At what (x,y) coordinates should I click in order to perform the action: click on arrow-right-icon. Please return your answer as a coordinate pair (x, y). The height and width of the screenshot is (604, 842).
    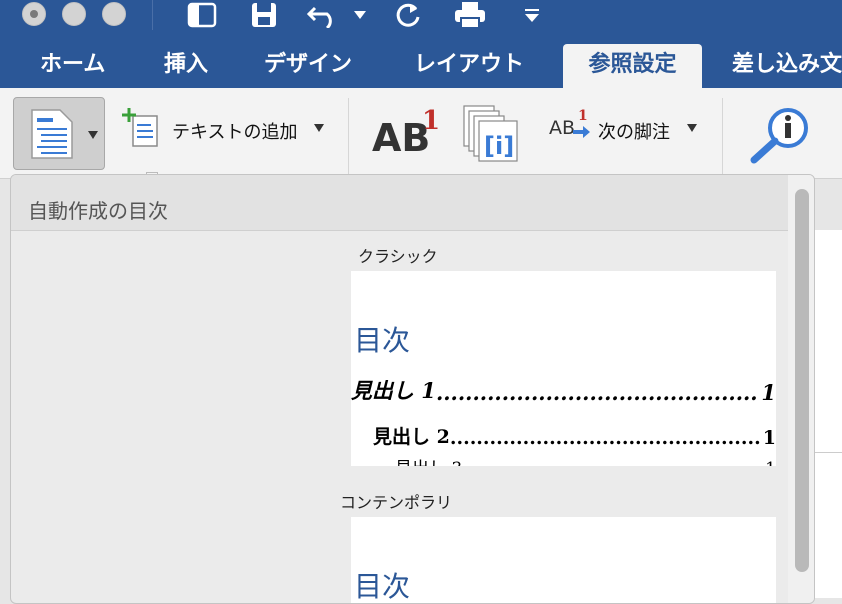
    Looking at the image, I should click on (581, 132).